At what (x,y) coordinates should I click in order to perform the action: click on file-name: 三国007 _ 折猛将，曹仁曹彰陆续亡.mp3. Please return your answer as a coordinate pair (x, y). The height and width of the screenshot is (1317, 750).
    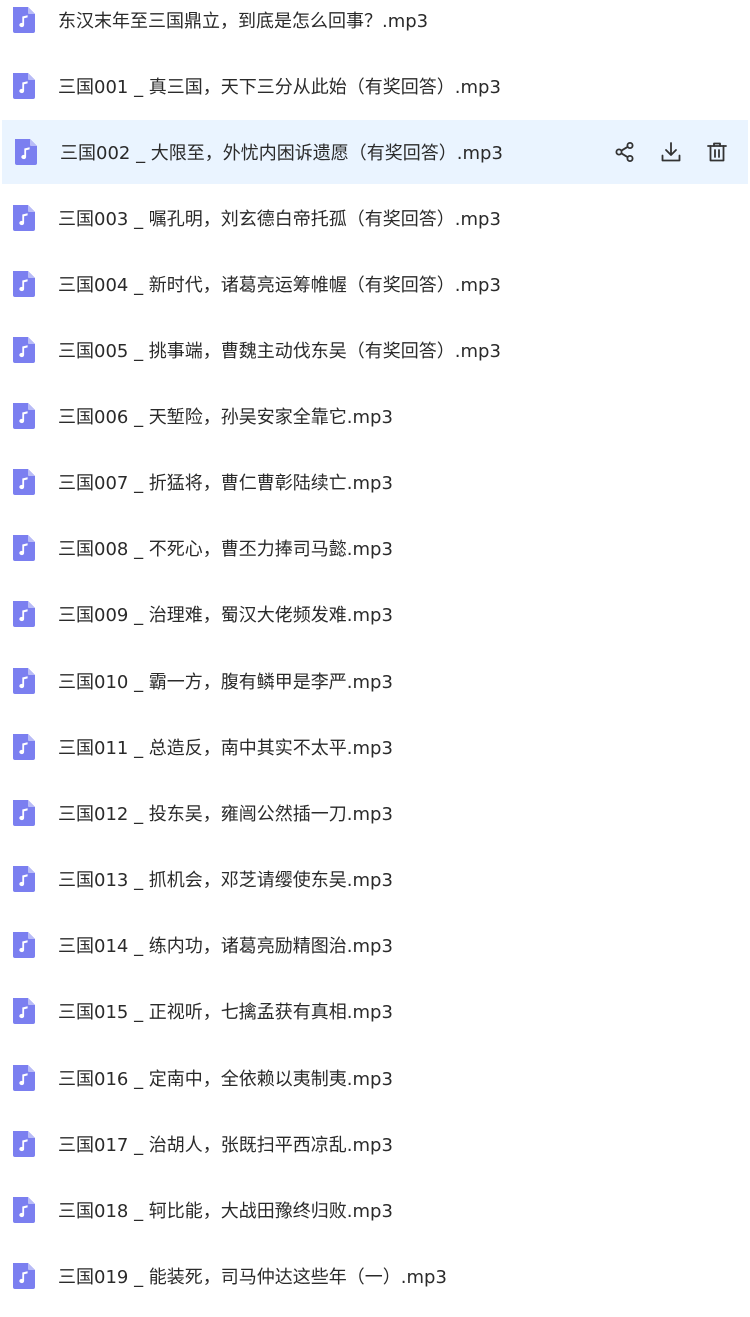
    Looking at the image, I should click on (225, 483).